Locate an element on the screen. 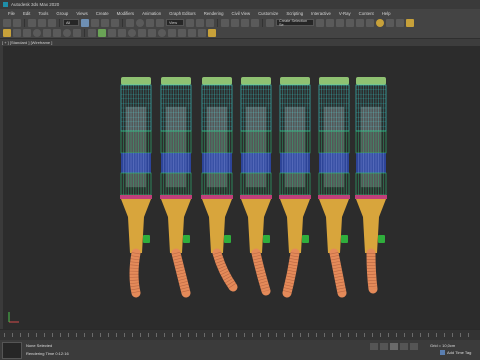  bind-space-warp-icon is located at coordinates (52, 22).